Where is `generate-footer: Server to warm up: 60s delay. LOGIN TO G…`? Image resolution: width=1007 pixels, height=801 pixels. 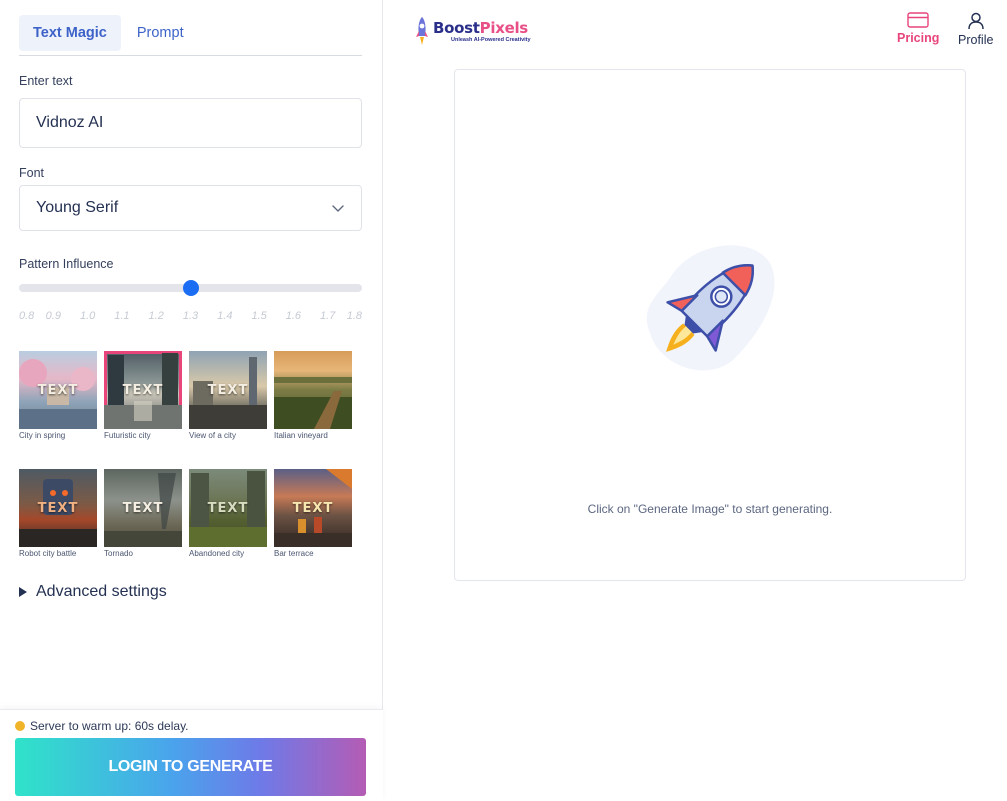
generate-footer: Server to warm up: 60s delay. LOGIN TO G… is located at coordinates (191, 755).